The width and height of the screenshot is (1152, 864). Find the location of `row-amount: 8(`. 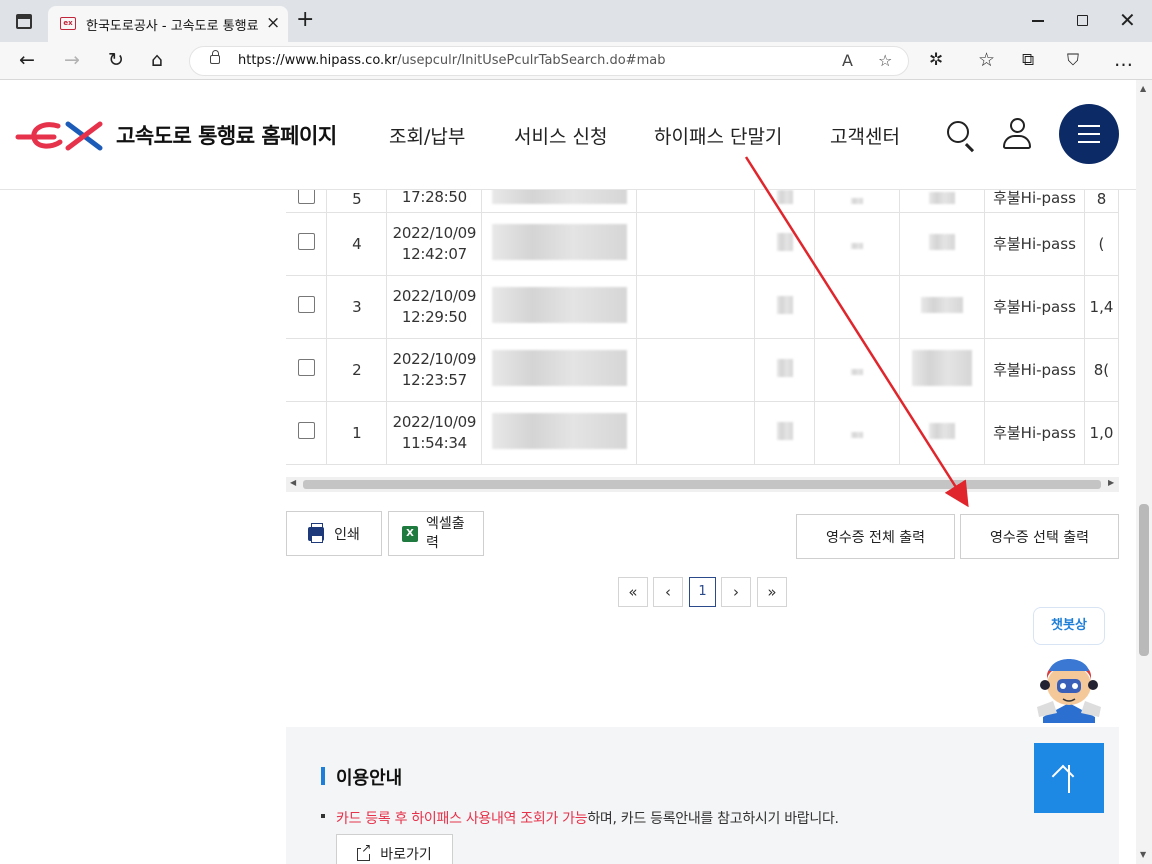

row-amount: 8( is located at coordinates (1101, 370).